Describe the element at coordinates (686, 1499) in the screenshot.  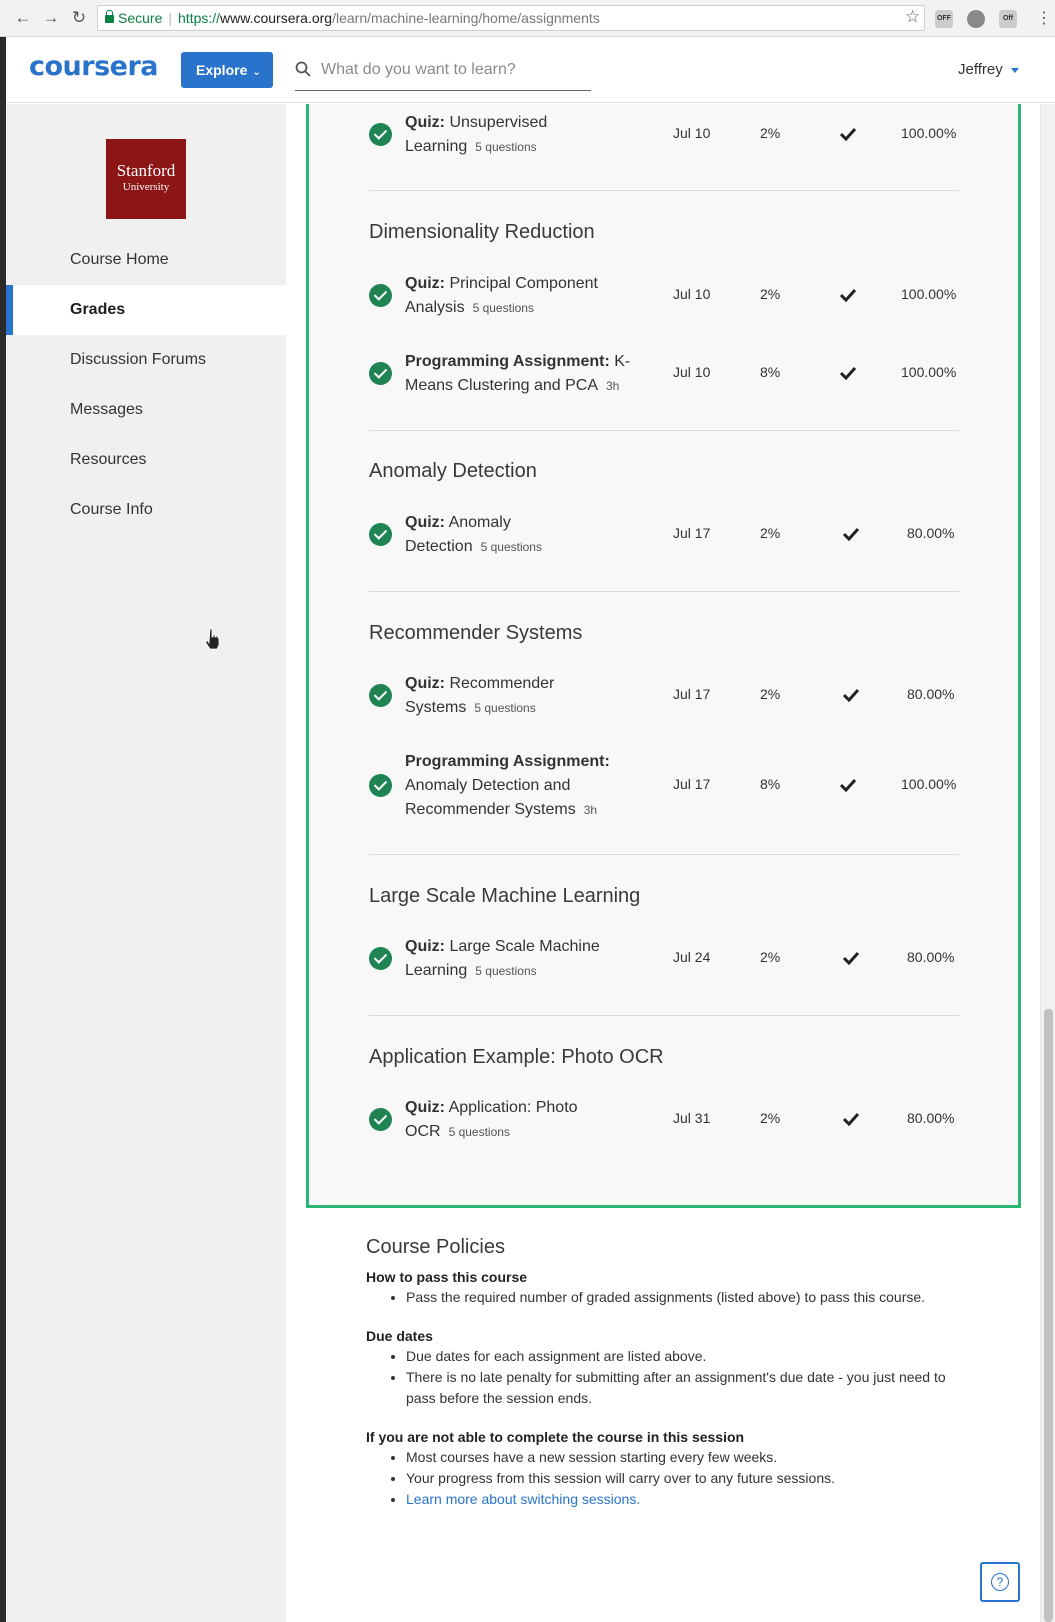
I see `list-item: Learn more about switching sessions.` at that location.